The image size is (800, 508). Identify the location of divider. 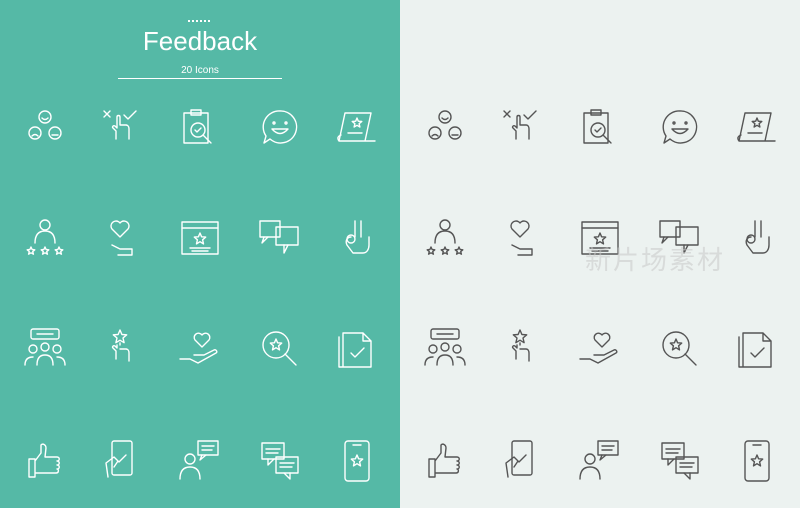
(200, 78).